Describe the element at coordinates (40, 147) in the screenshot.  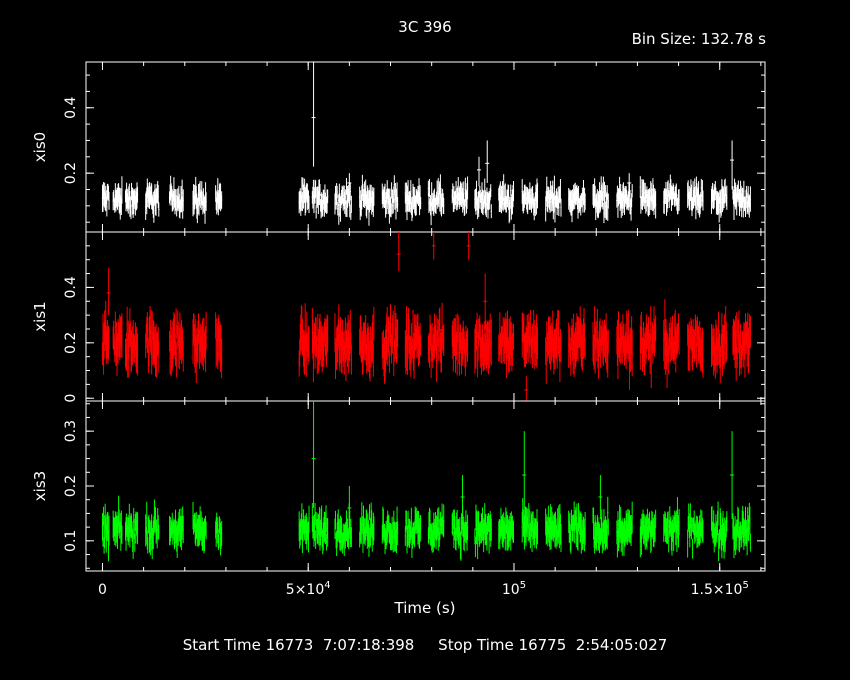
I see `y-axis-label-xis0: xis0` at that location.